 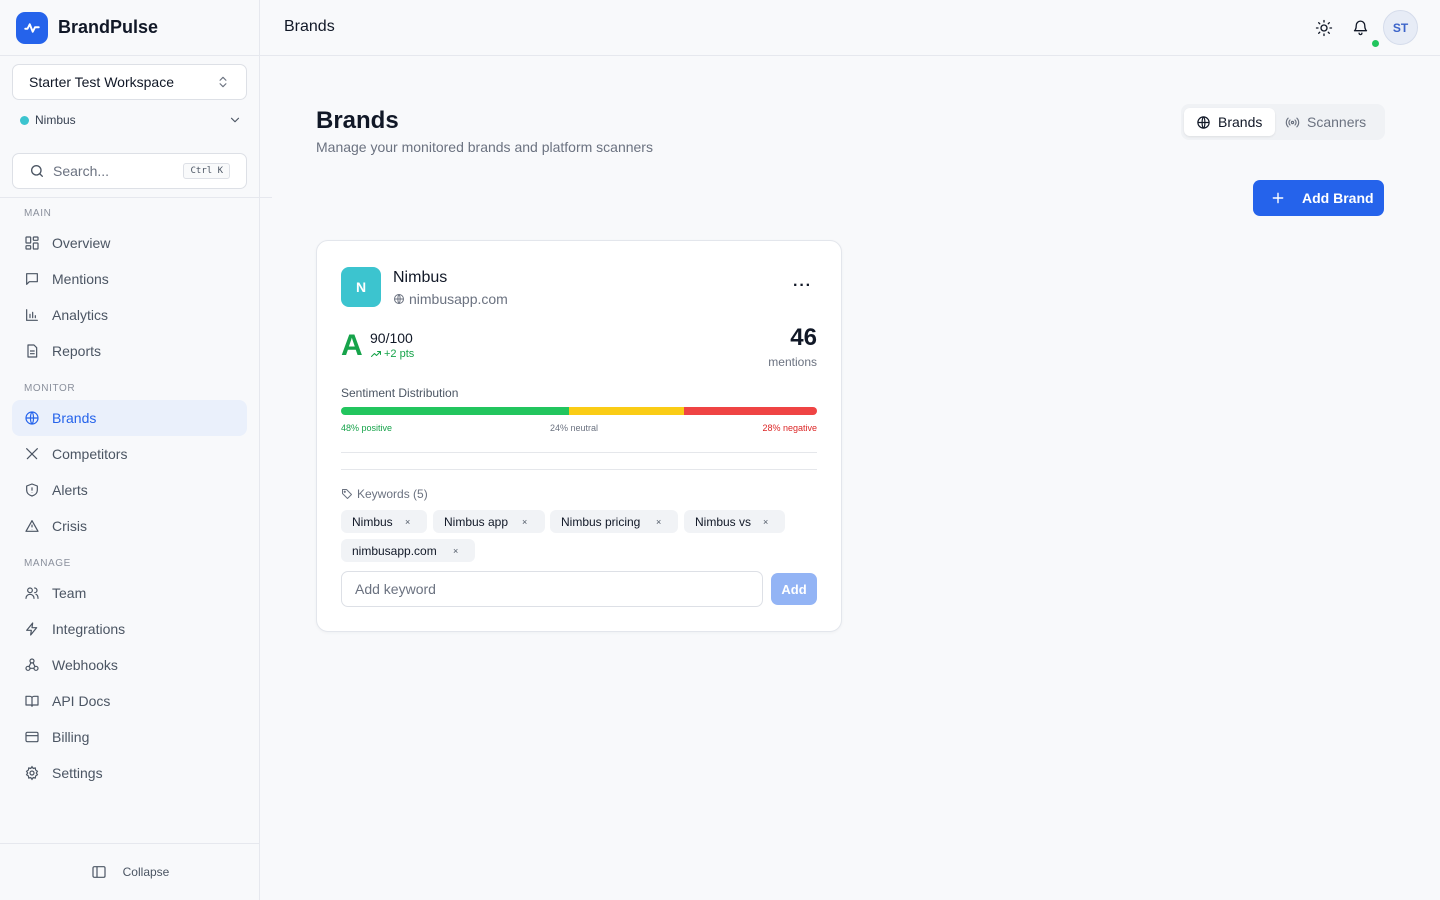 What do you see at coordinates (32, 629) in the screenshot?
I see `zap-icon` at bounding box center [32, 629].